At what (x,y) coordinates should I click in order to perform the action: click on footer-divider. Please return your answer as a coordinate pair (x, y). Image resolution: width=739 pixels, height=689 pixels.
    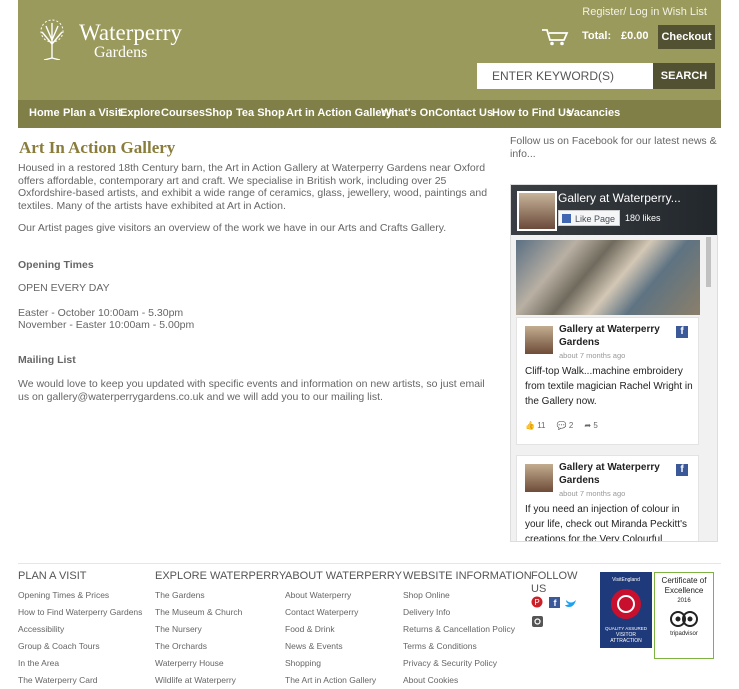
    Looking at the image, I should click on (369, 563).